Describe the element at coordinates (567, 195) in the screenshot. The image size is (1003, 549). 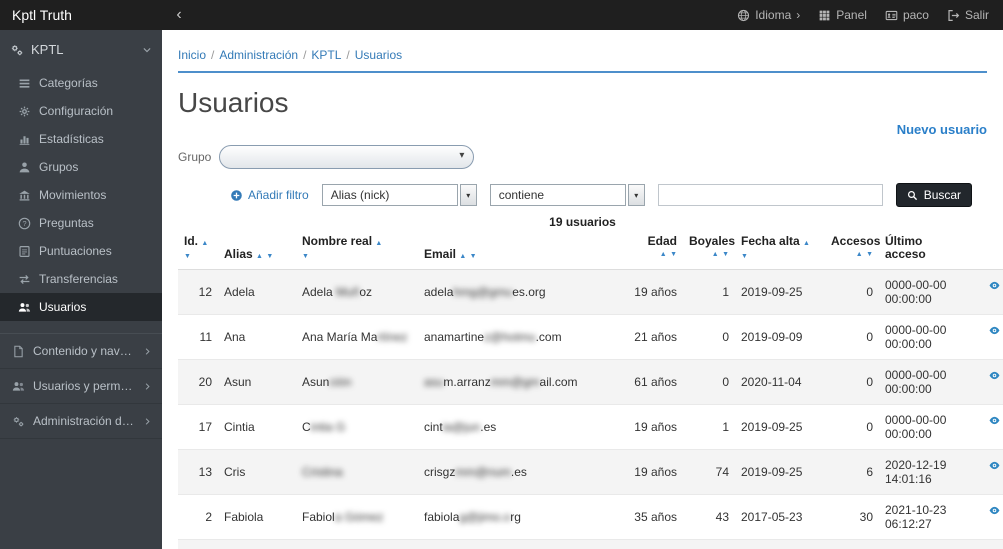
I see `filter-operator-select: contiene ▾` at that location.